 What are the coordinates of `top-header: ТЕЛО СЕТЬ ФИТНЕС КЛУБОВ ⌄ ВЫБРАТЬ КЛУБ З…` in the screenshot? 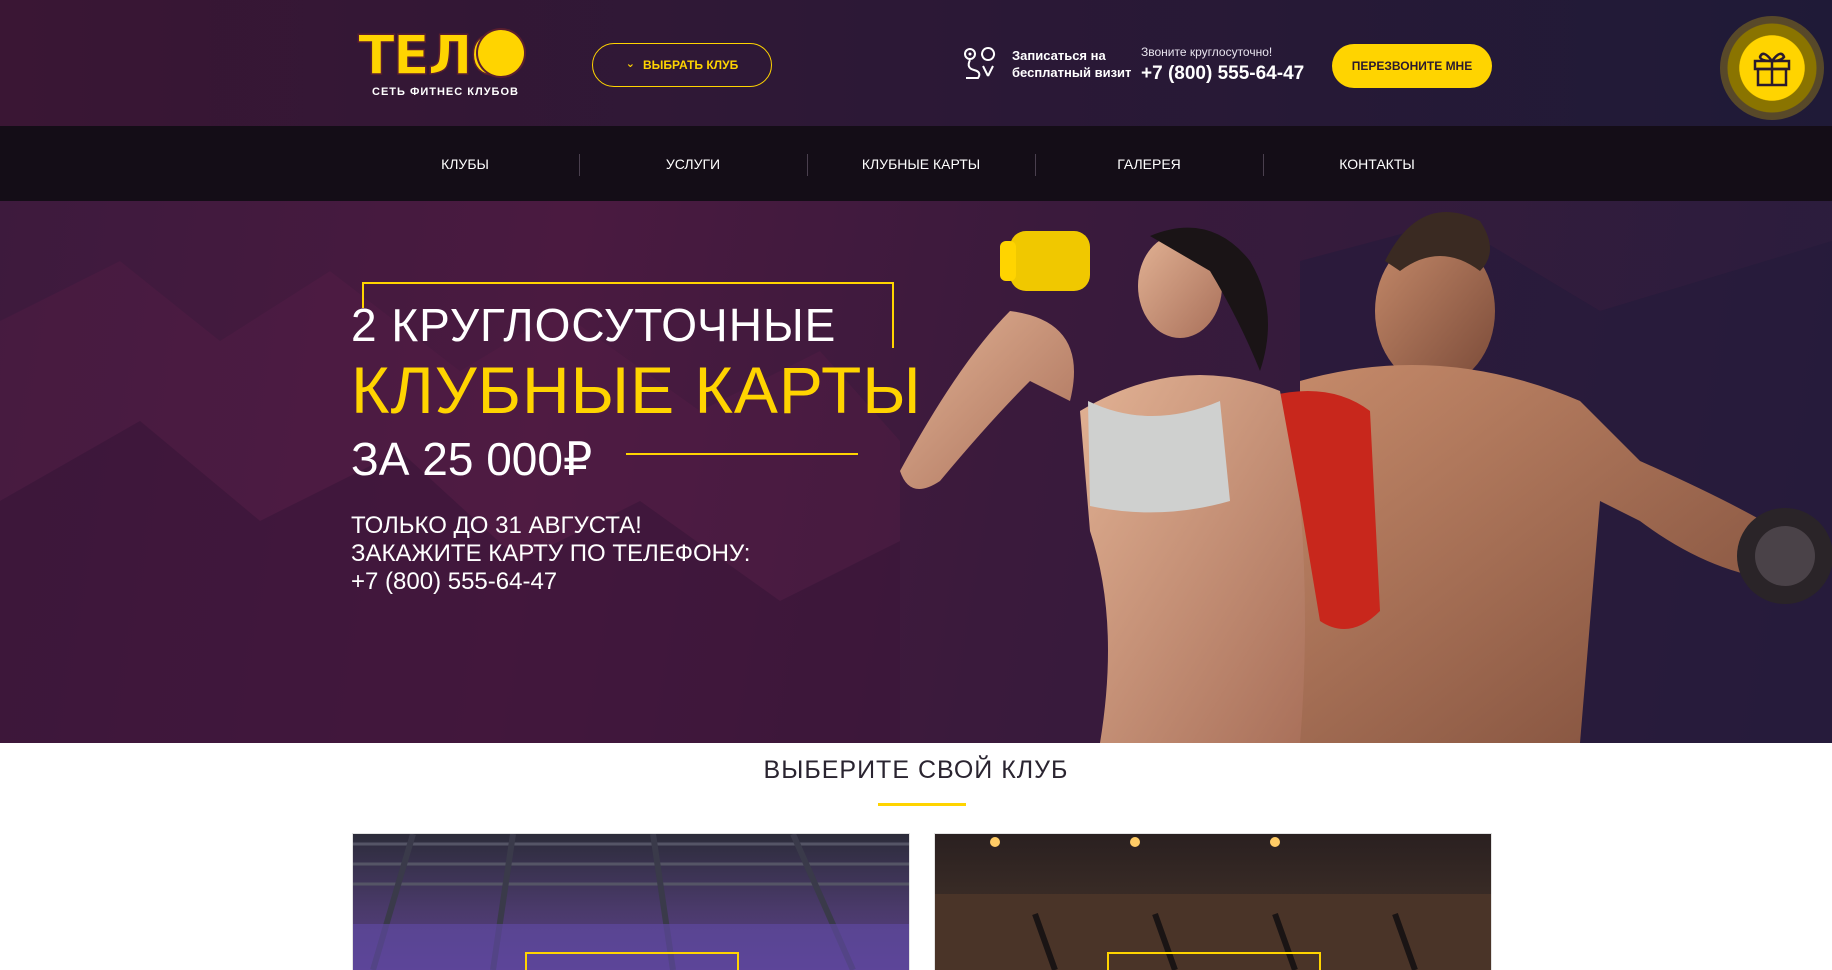 It's located at (916, 63).